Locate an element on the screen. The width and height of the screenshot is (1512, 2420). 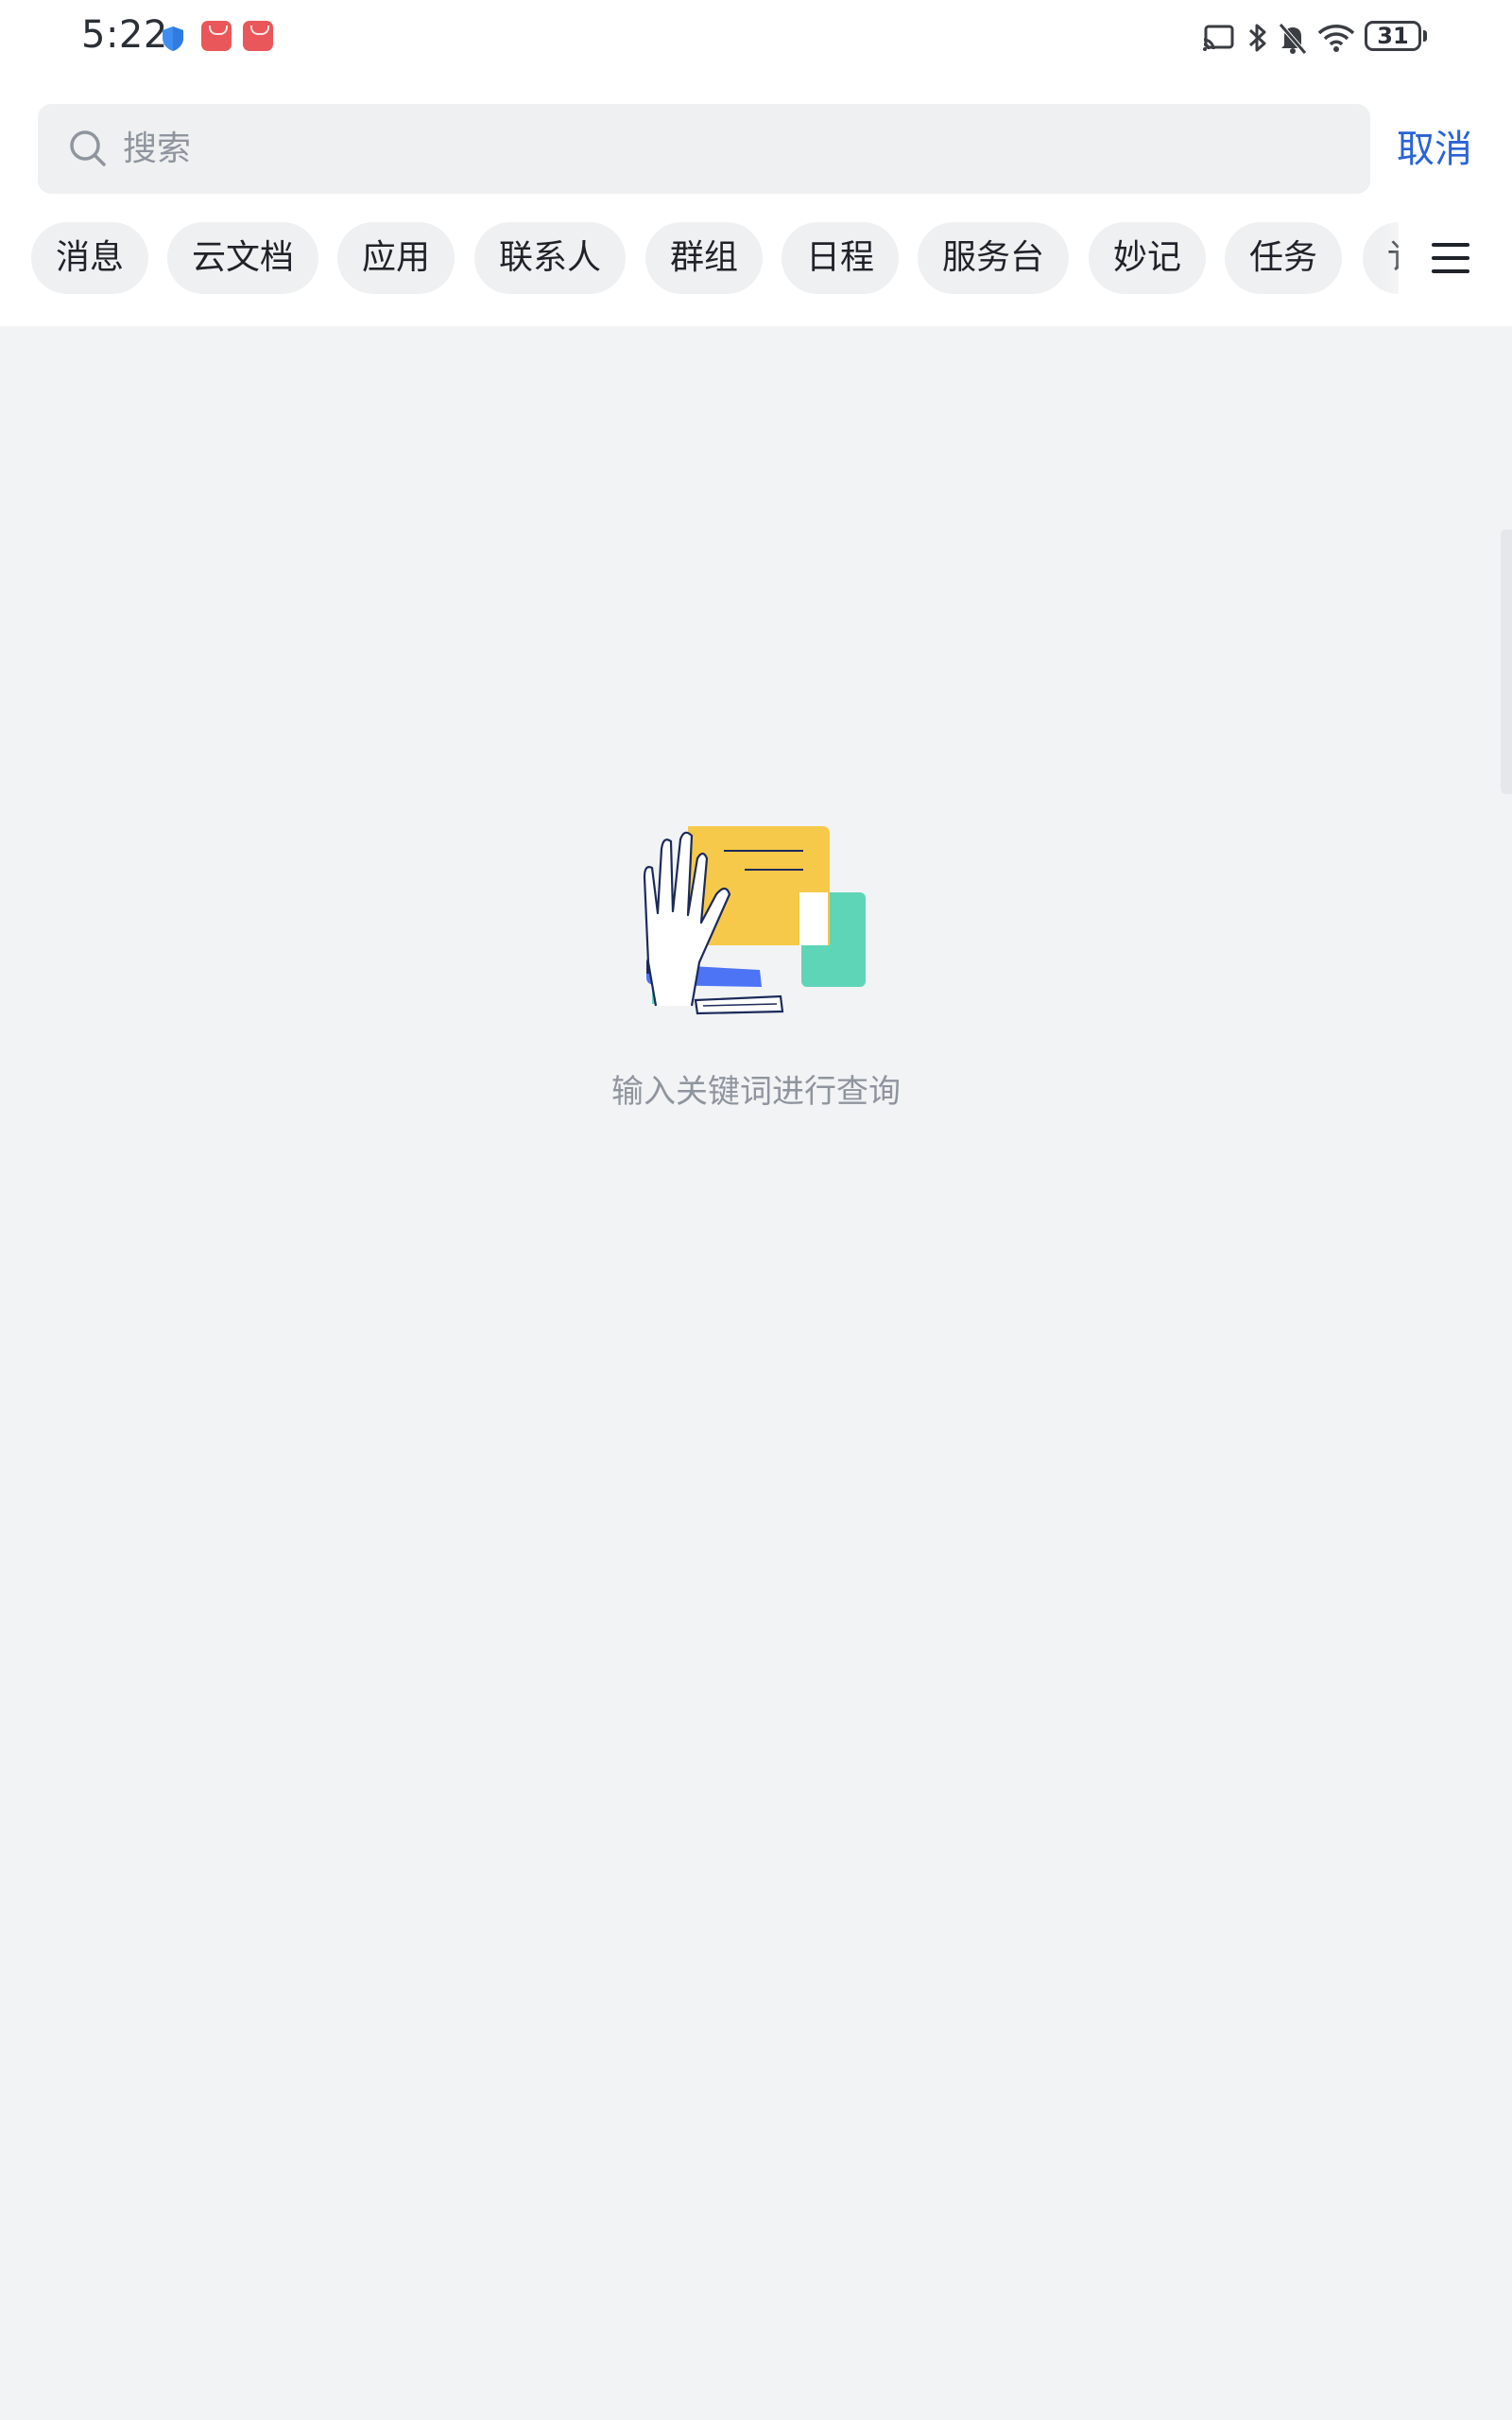
tabs-fade-overlay is located at coordinates (1408, 259).